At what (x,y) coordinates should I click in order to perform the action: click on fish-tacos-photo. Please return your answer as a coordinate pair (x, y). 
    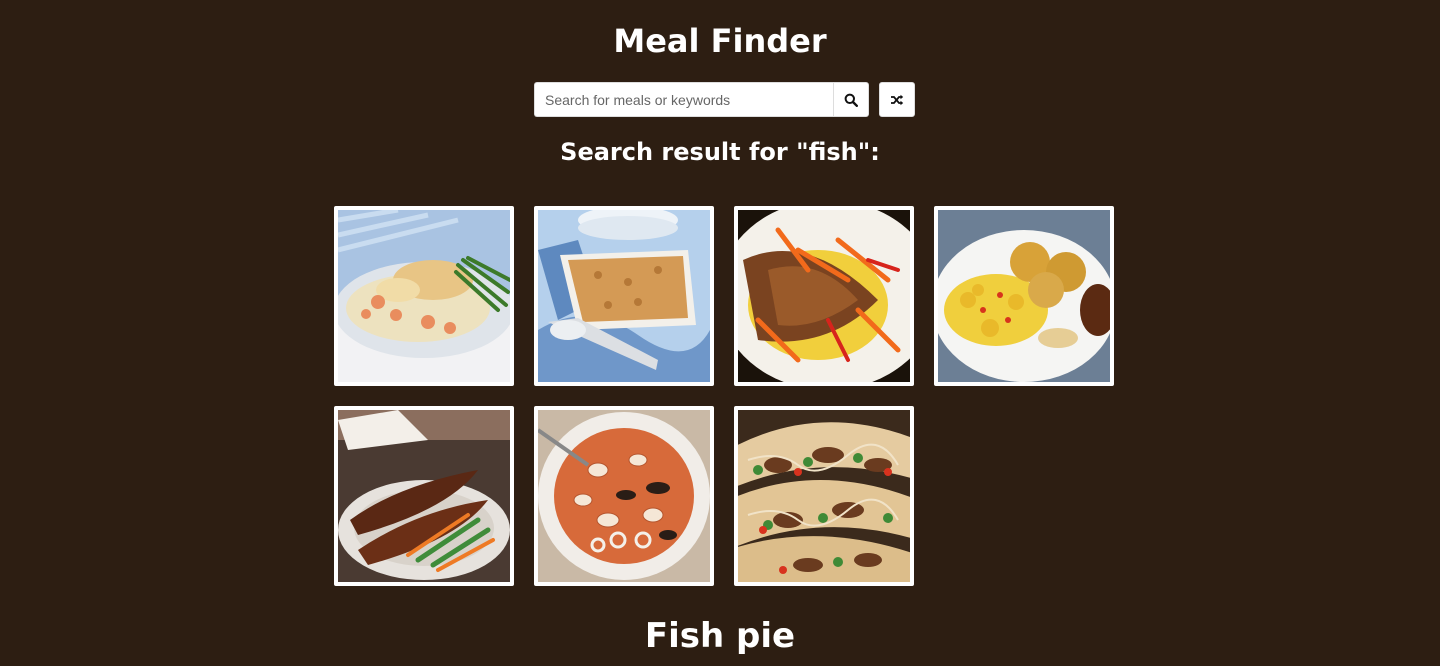
    Looking at the image, I should click on (824, 496).